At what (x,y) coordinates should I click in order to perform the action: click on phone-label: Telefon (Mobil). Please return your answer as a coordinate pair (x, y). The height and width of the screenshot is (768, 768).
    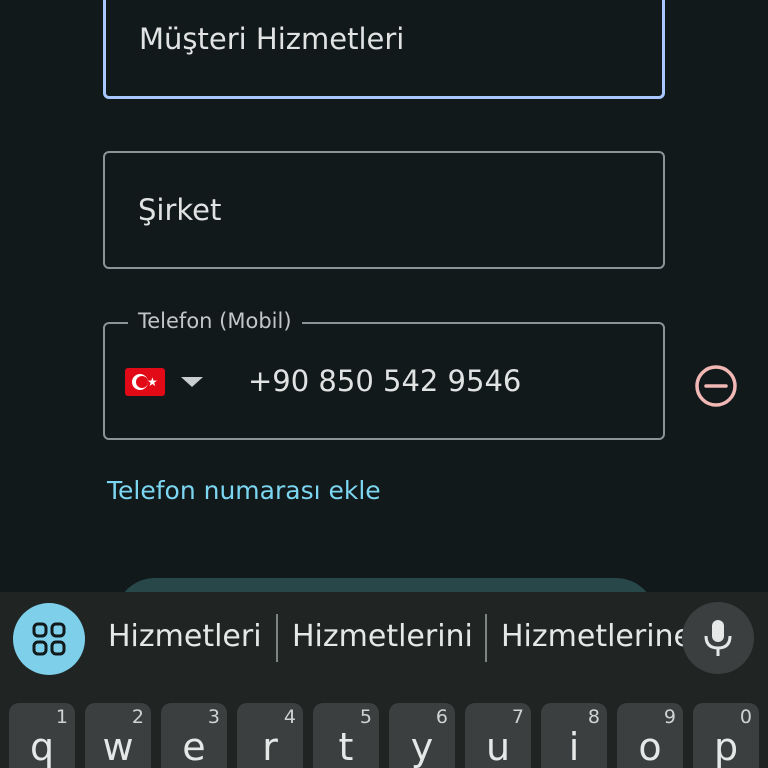
    Looking at the image, I should click on (215, 321).